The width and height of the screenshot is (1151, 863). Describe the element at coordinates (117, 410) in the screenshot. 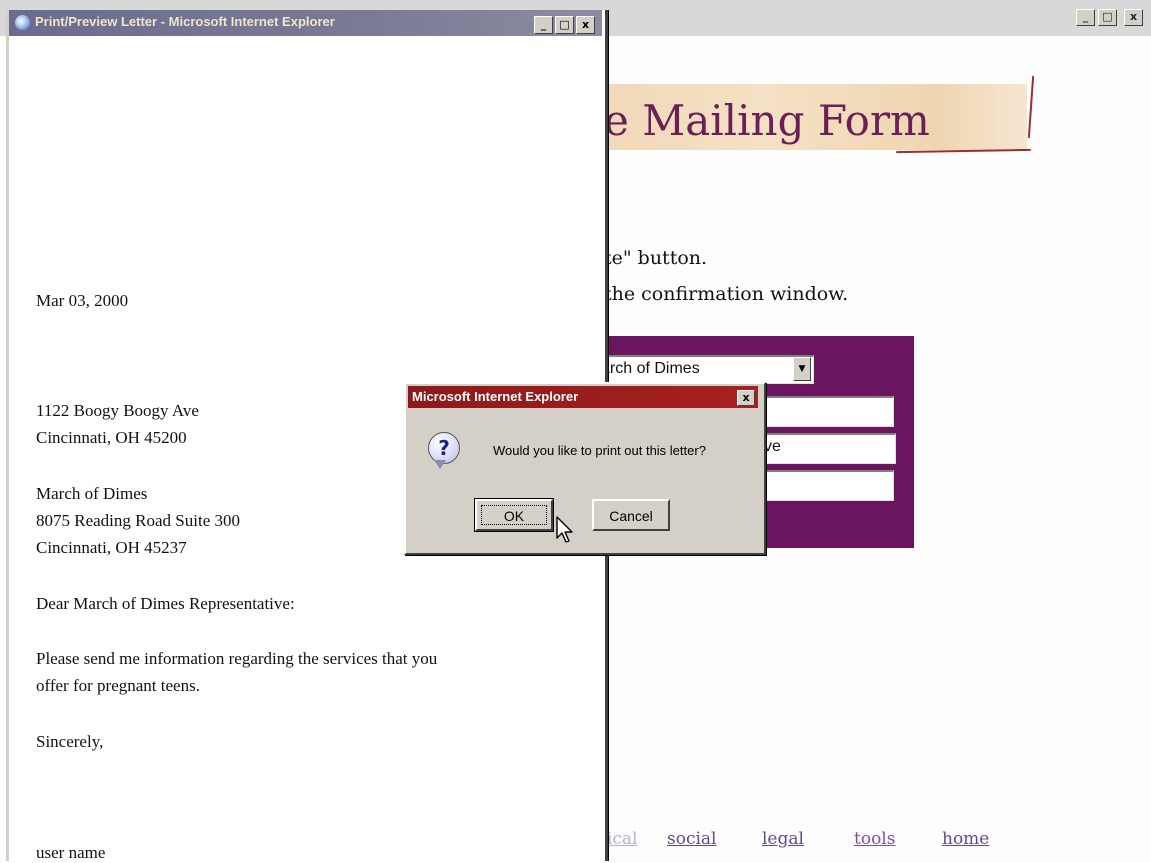

I see `sender-address-line-1: 1122 Boogy Boogy Ave` at that location.